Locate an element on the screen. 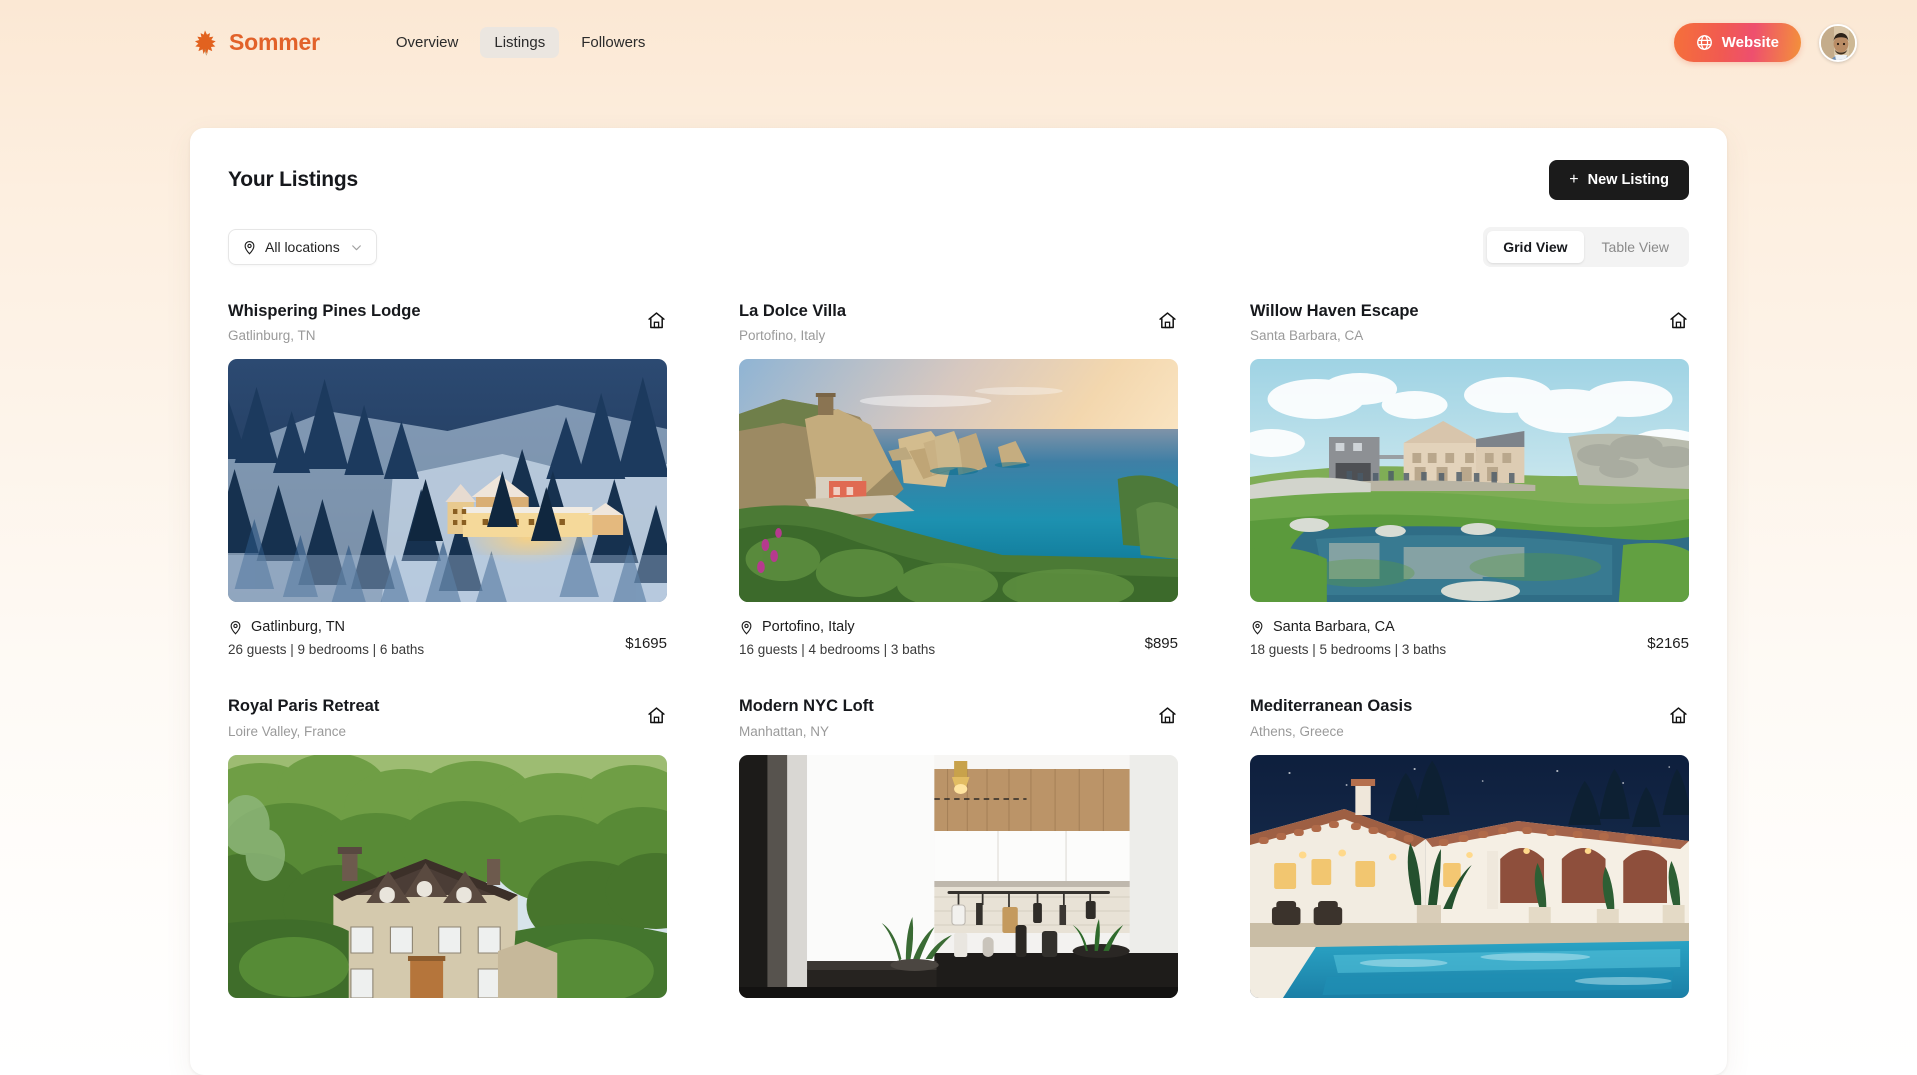 The height and width of the screenshot is (1075, 1917). table-view-tab: Table View is located at coordinates (1635, 247).